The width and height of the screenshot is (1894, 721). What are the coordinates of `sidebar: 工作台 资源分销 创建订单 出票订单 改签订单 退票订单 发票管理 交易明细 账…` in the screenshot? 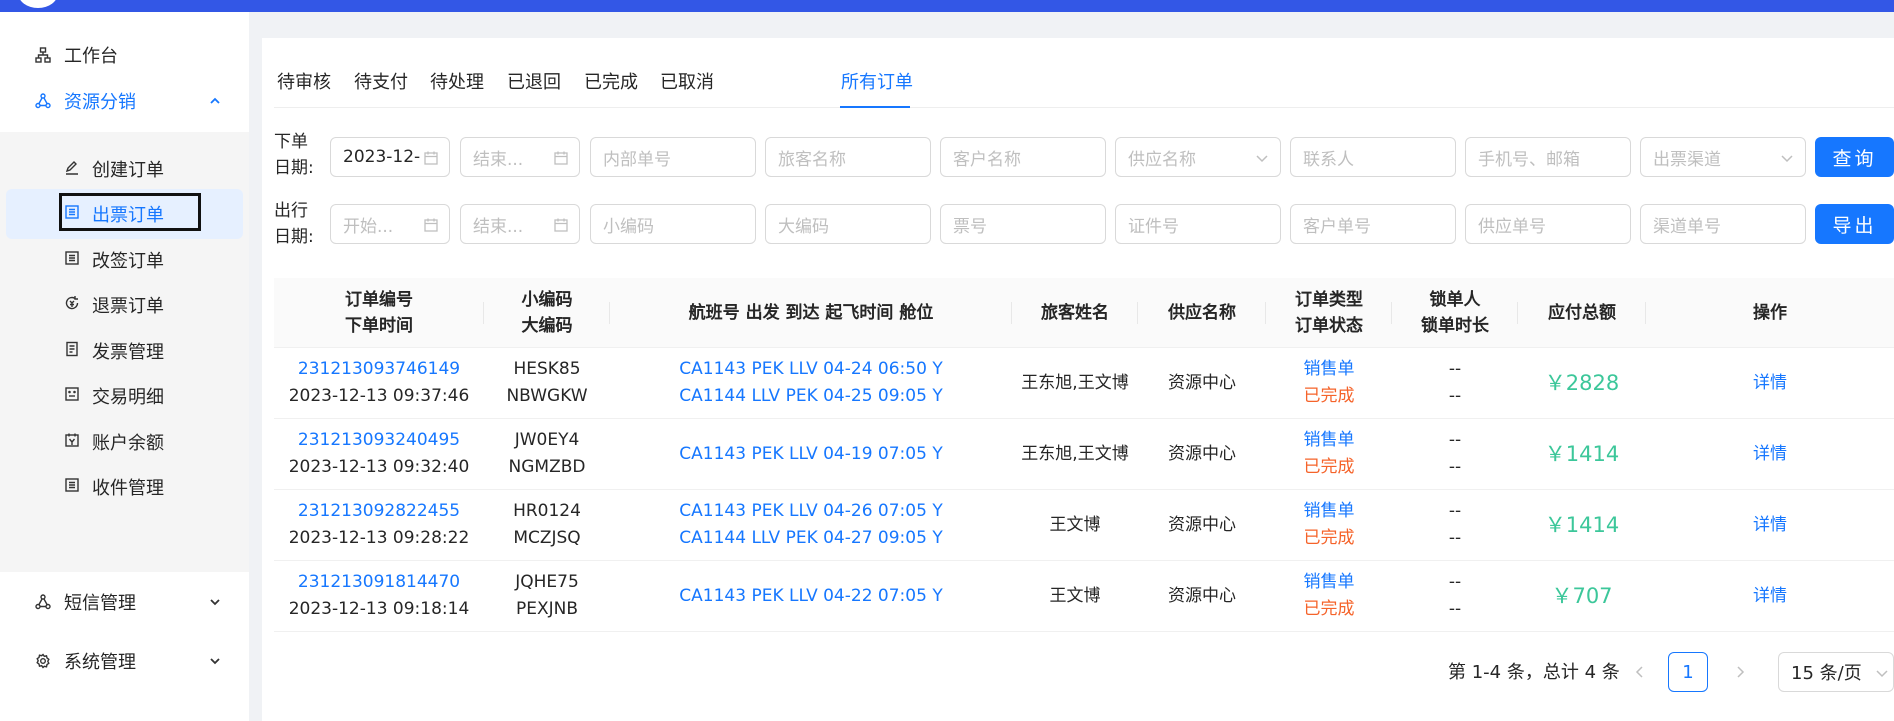 It's located at (124, 366).